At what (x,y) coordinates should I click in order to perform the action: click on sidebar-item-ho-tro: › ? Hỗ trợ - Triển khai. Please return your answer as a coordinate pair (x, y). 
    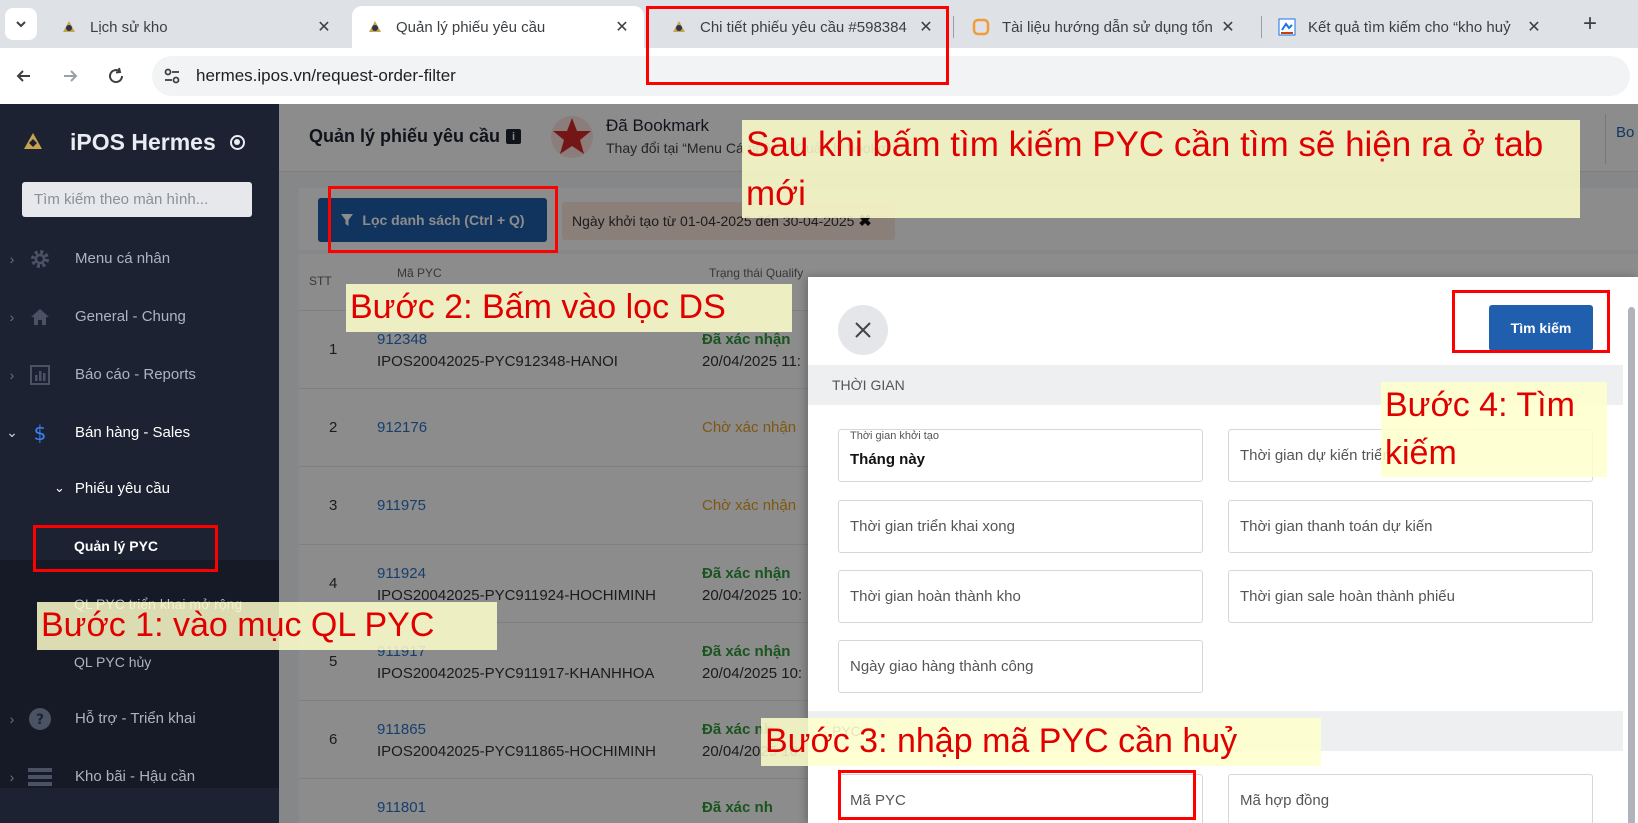
    Looking at the image, I should click on (139, 718).